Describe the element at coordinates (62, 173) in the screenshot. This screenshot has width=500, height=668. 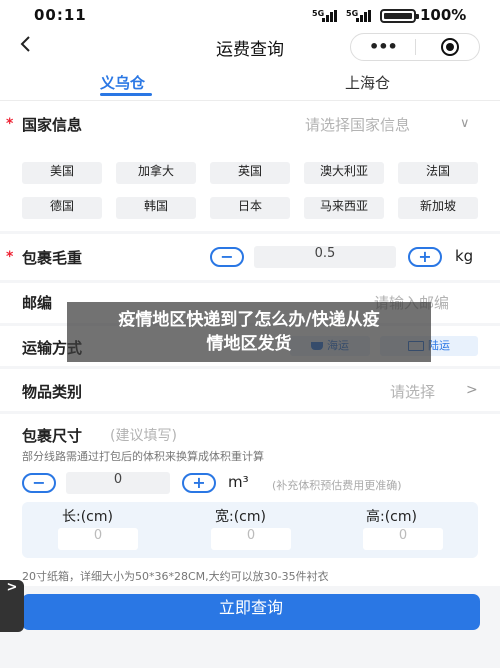
I see `country-chip: 美国` at that location.